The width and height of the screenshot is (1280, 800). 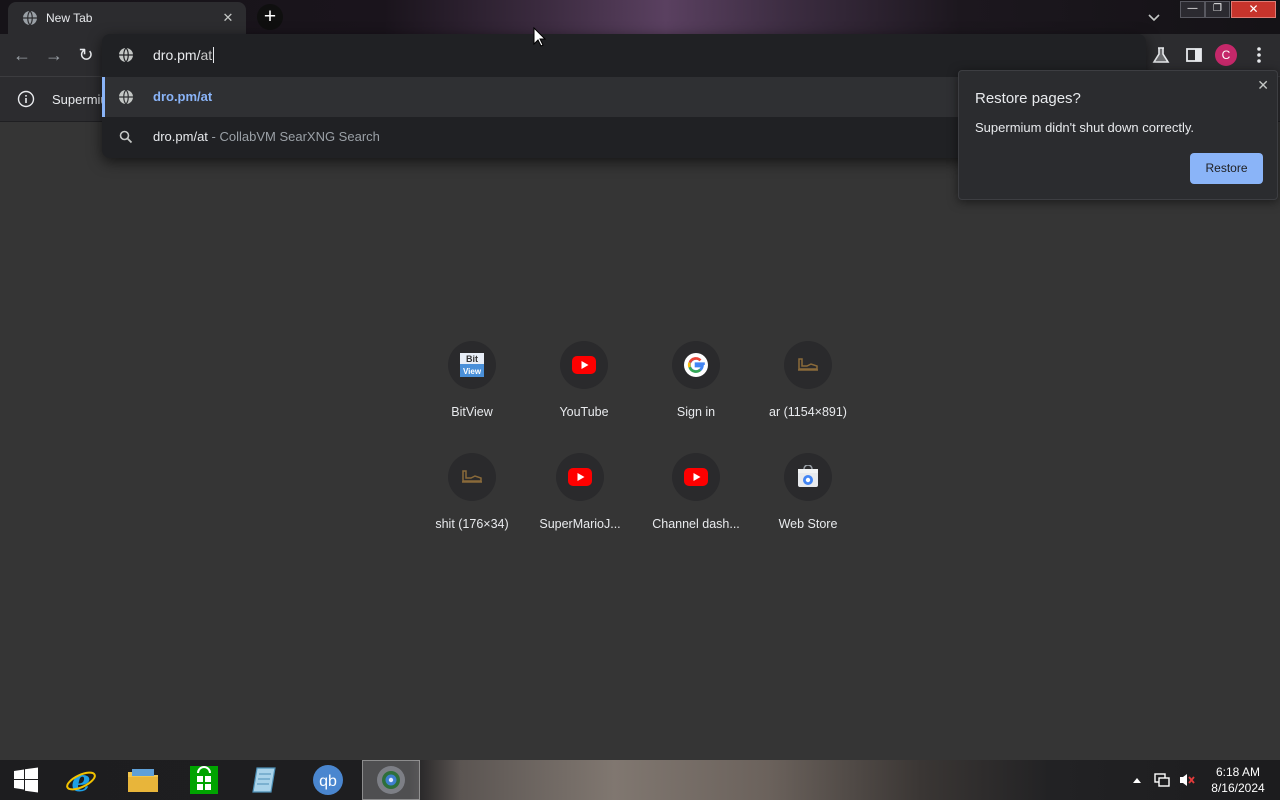 What do you see at coordinates (696, 393) in the screenshot?
I see `shortcut-sign-in: Sign in` at bounding box center [696, 393].